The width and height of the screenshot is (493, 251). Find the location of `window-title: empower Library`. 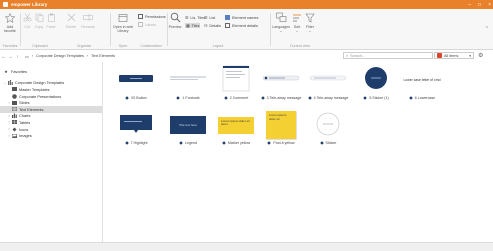

window-title: empower Library is located at coordinates (29, 4).